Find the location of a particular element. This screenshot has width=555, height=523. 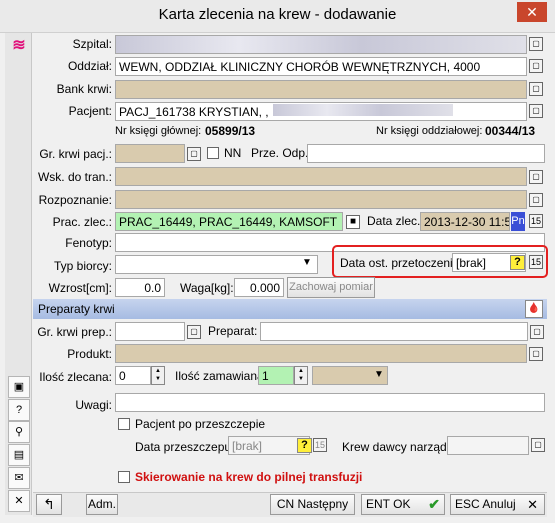

chevron-down-icon: ▼ is located at coordinates (307, 262).